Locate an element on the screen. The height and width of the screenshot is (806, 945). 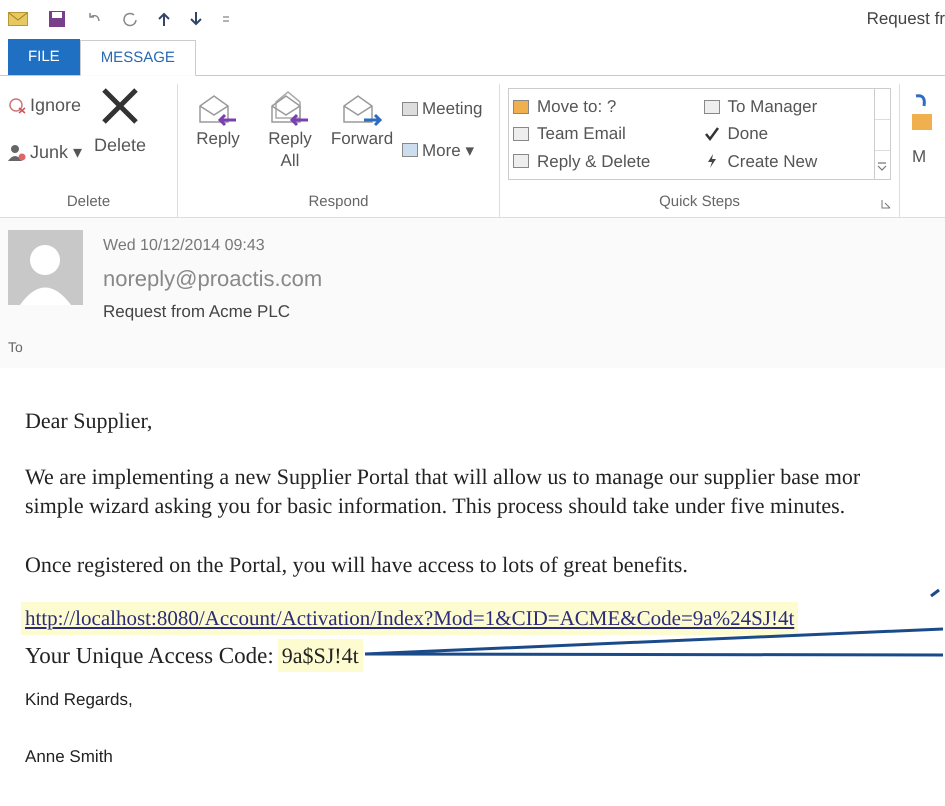
group-label: Quick Steps is located at coordinates (699, 202).